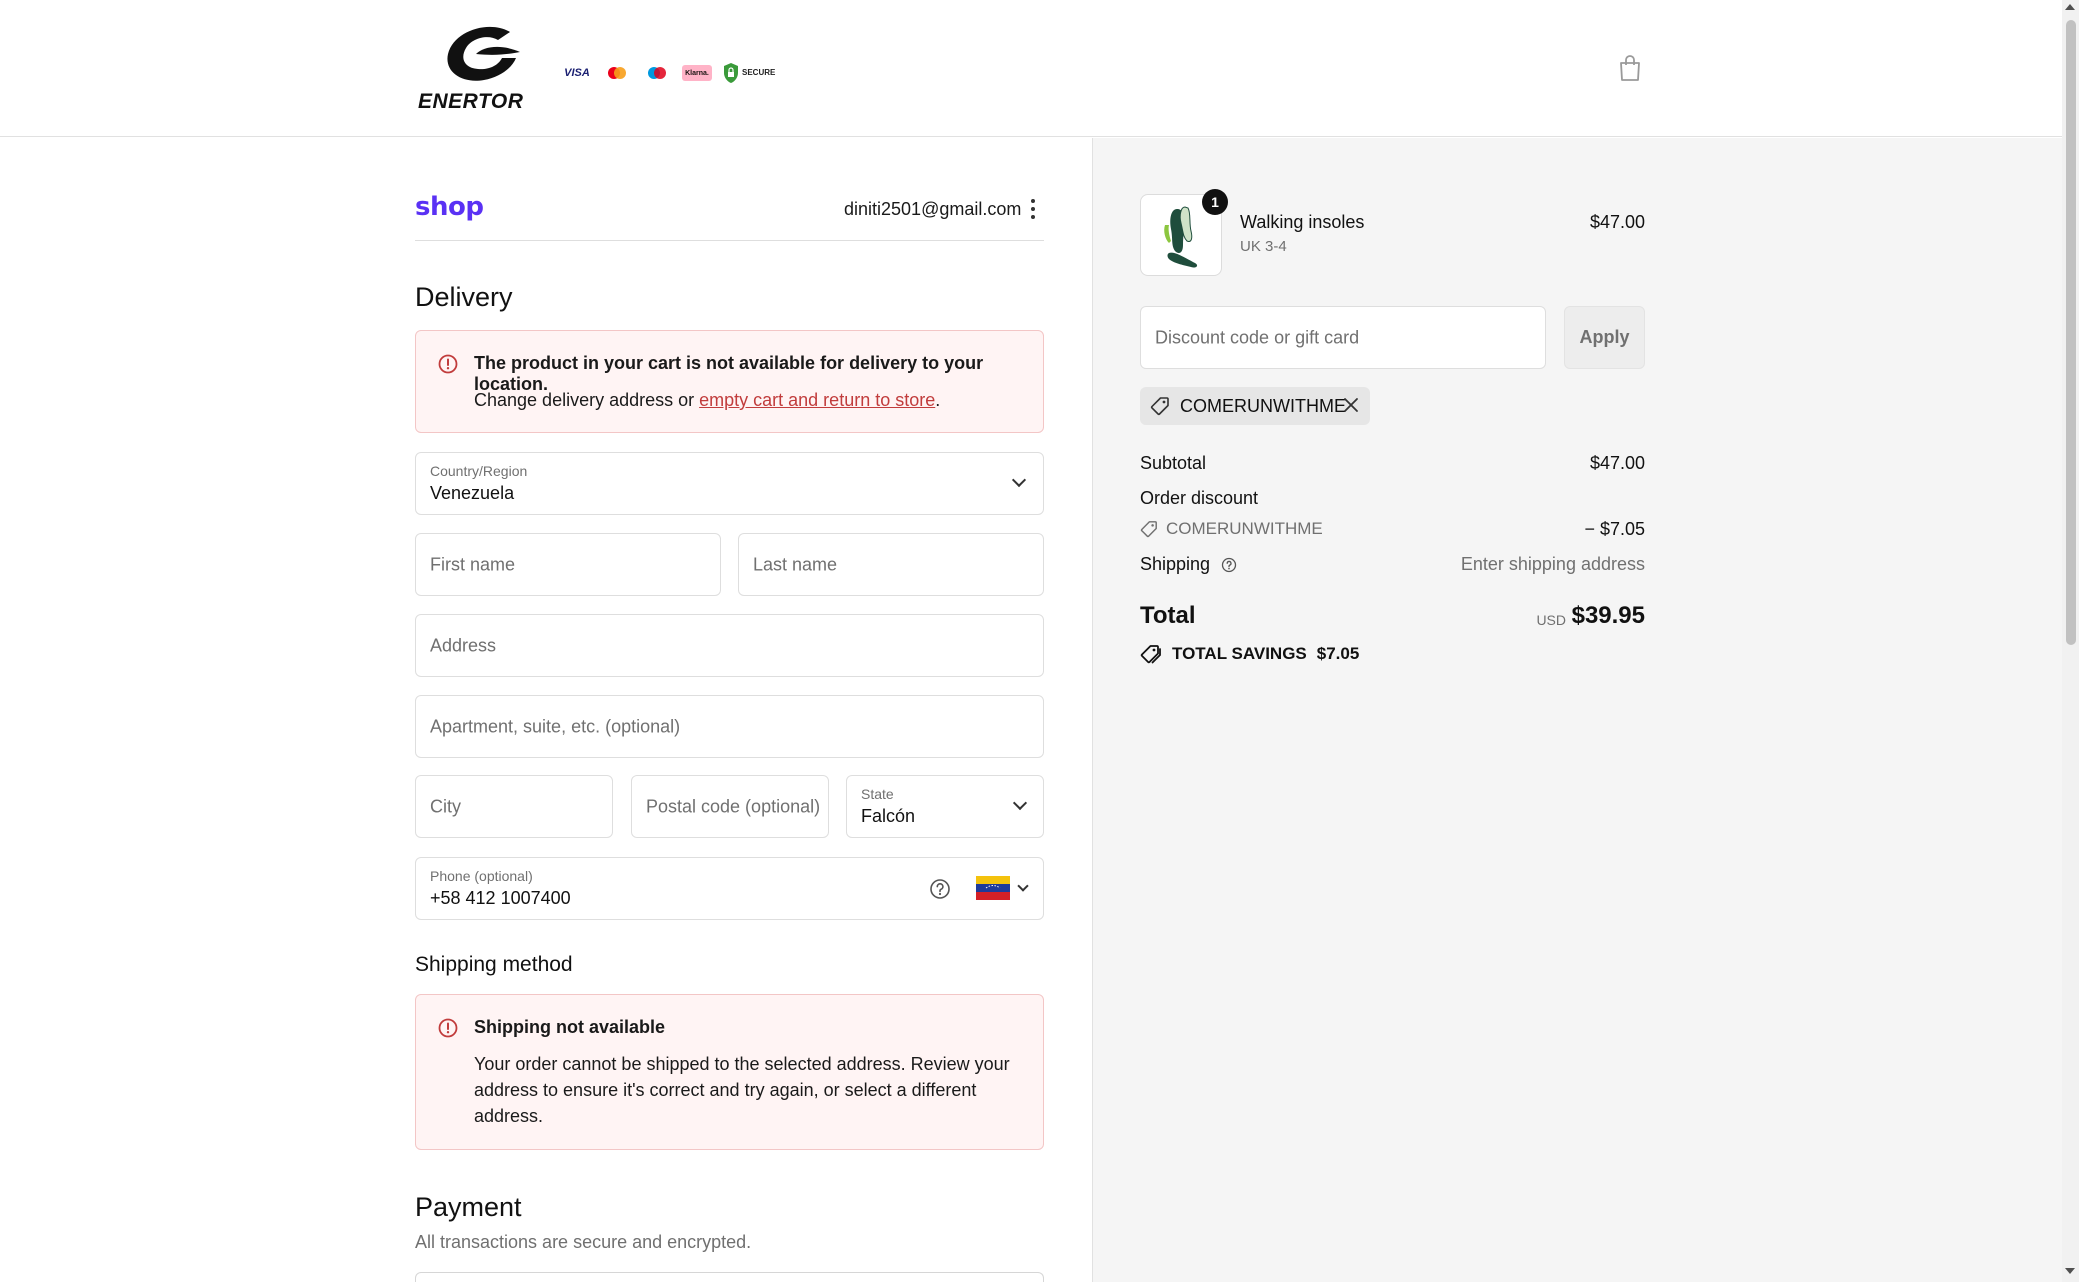 This screenshot has height=1282, width=2079. I want to click on subtotal-value: $47.00, so click(1617, 463).